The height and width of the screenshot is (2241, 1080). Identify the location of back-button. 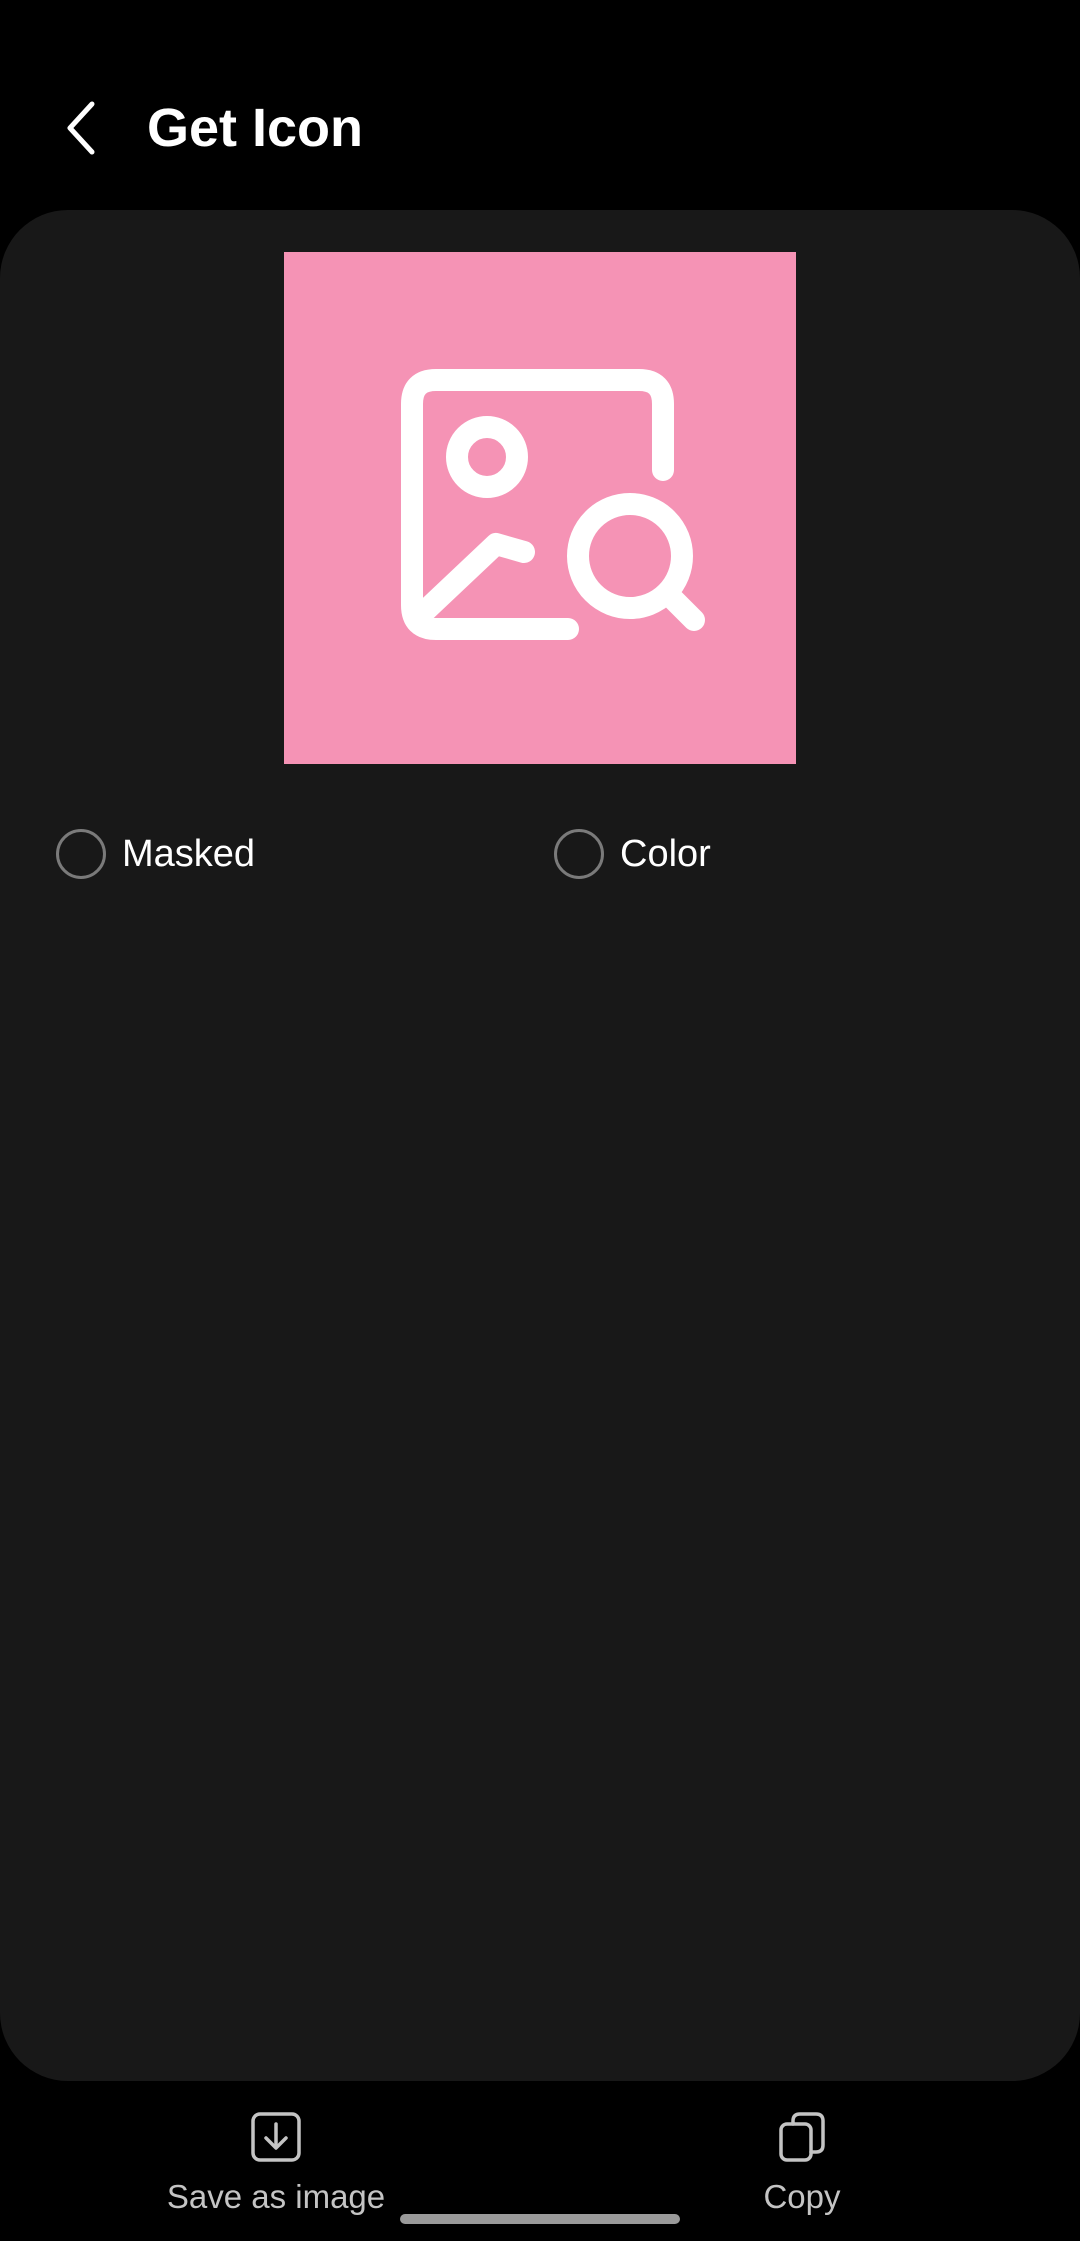
(82, 128).